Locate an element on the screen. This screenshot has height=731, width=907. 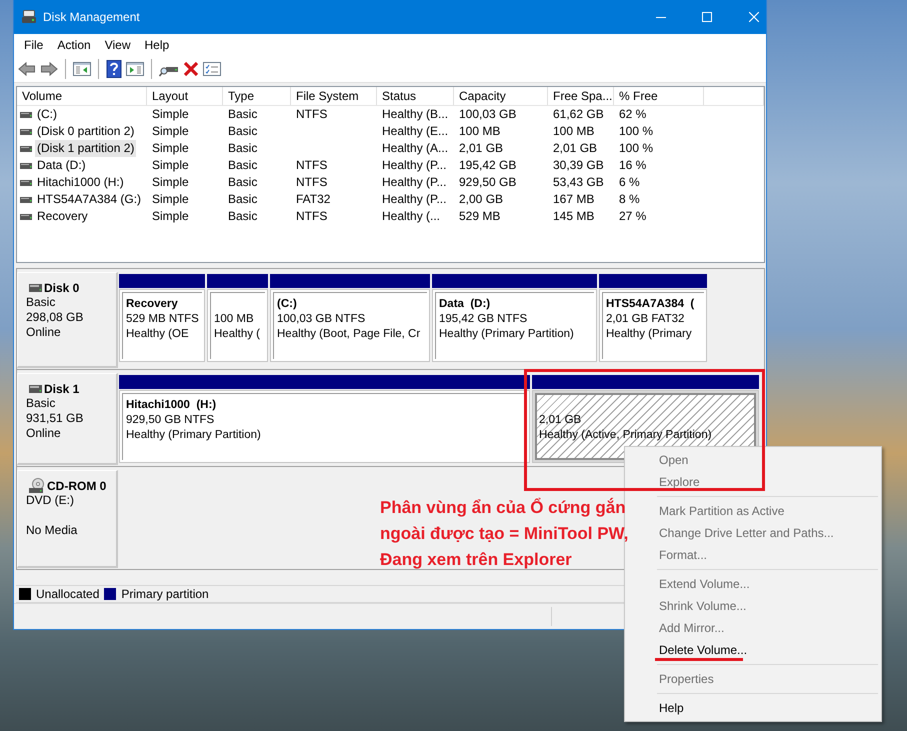
disk-label-panel: Disk 1 Basic 931,51 GB Online is located at coordinates (67, 419).